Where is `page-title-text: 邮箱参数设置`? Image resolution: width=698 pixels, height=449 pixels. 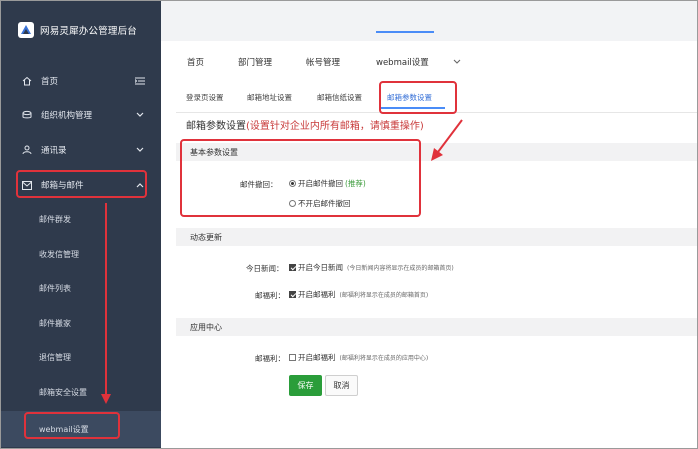 page-title-text: 邮箱参数设置 is located at coordinates (216, 126).